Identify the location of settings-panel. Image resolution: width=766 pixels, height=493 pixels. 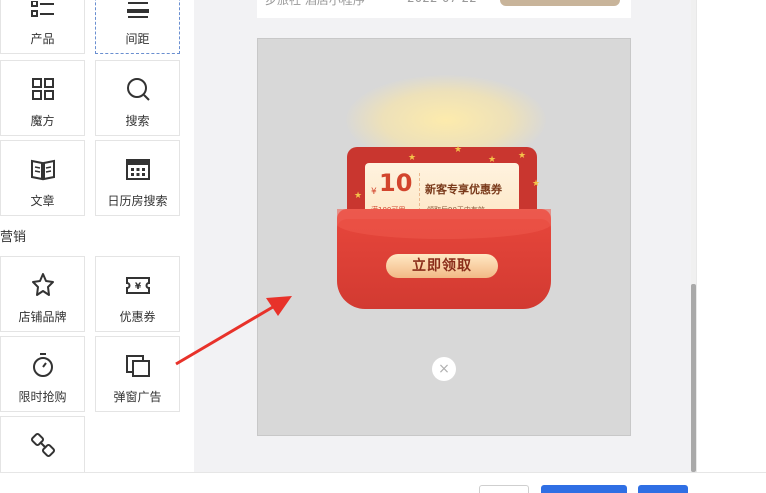
(731, 236).